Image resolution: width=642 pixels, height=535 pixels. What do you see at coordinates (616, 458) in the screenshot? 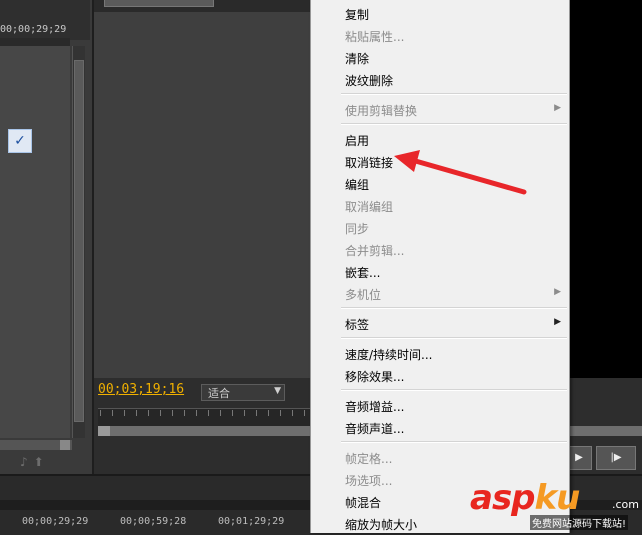
I see `step-forward-button: |▶` at bounding box center [616, 458].